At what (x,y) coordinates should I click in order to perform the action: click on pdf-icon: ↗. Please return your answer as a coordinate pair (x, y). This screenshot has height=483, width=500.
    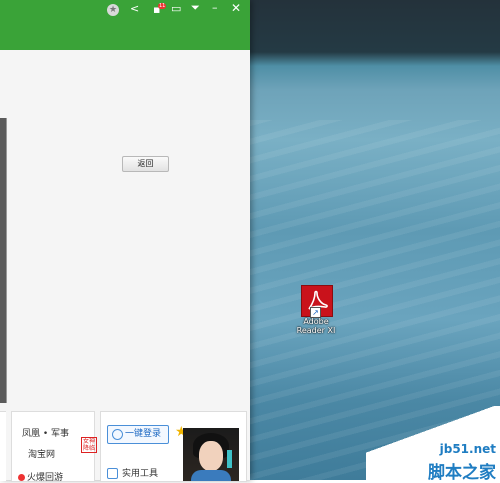
    Looking at the image, I should click on (317, 301).